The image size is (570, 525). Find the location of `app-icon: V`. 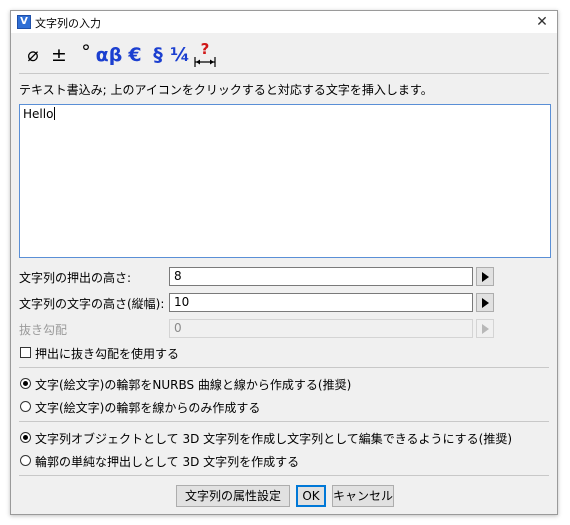

app-icon: V is located at coordinates (24, 22).